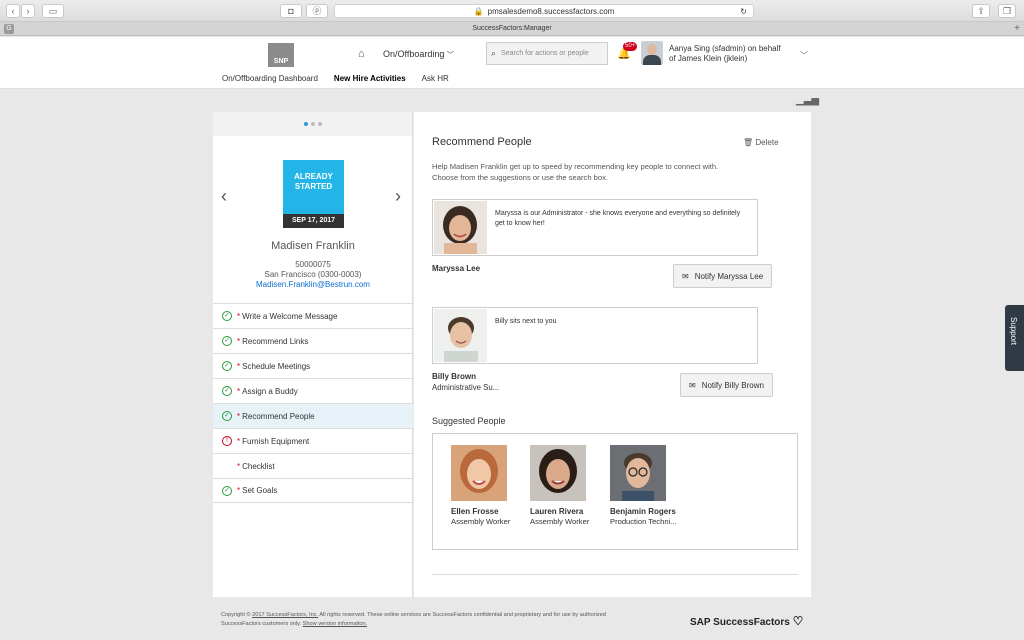 This screenshot has height=640, width=1024. Describe the element at coordinates (227, 441) in the screenshot. I see `alert-icon: !` at that location.